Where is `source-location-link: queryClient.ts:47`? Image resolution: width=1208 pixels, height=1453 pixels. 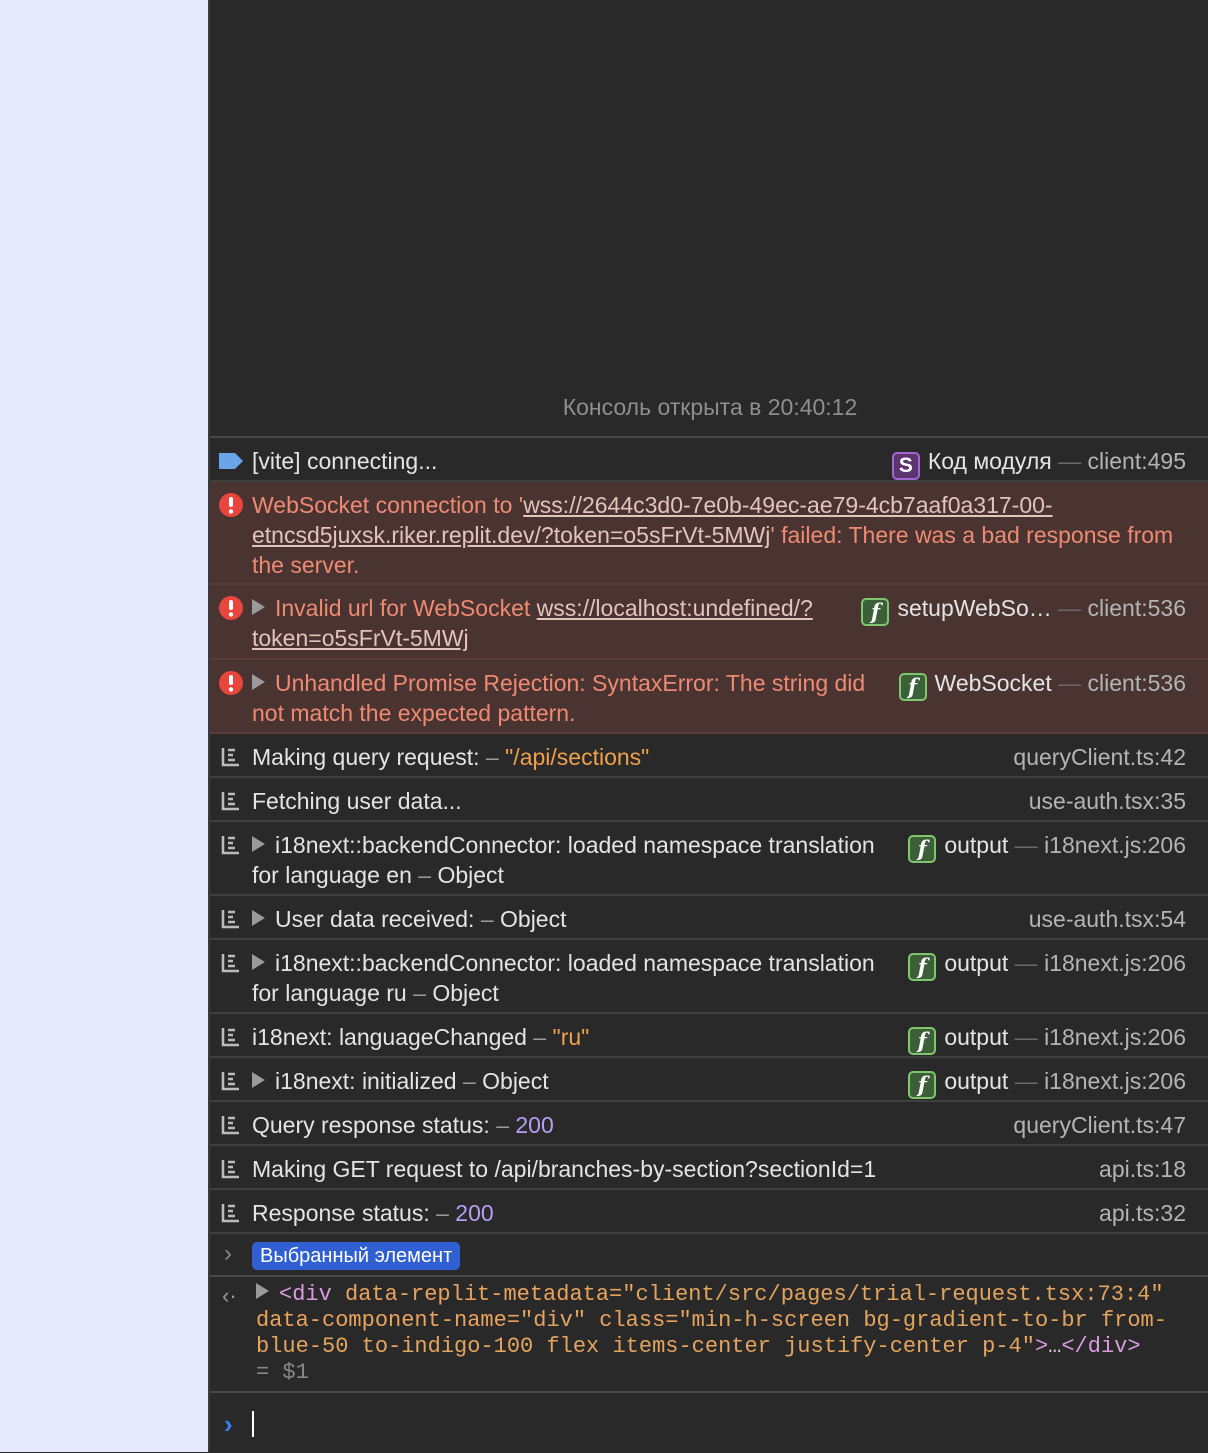 source-location-link: queryClient.ts:47 is located at coordinates (1099, 1125).